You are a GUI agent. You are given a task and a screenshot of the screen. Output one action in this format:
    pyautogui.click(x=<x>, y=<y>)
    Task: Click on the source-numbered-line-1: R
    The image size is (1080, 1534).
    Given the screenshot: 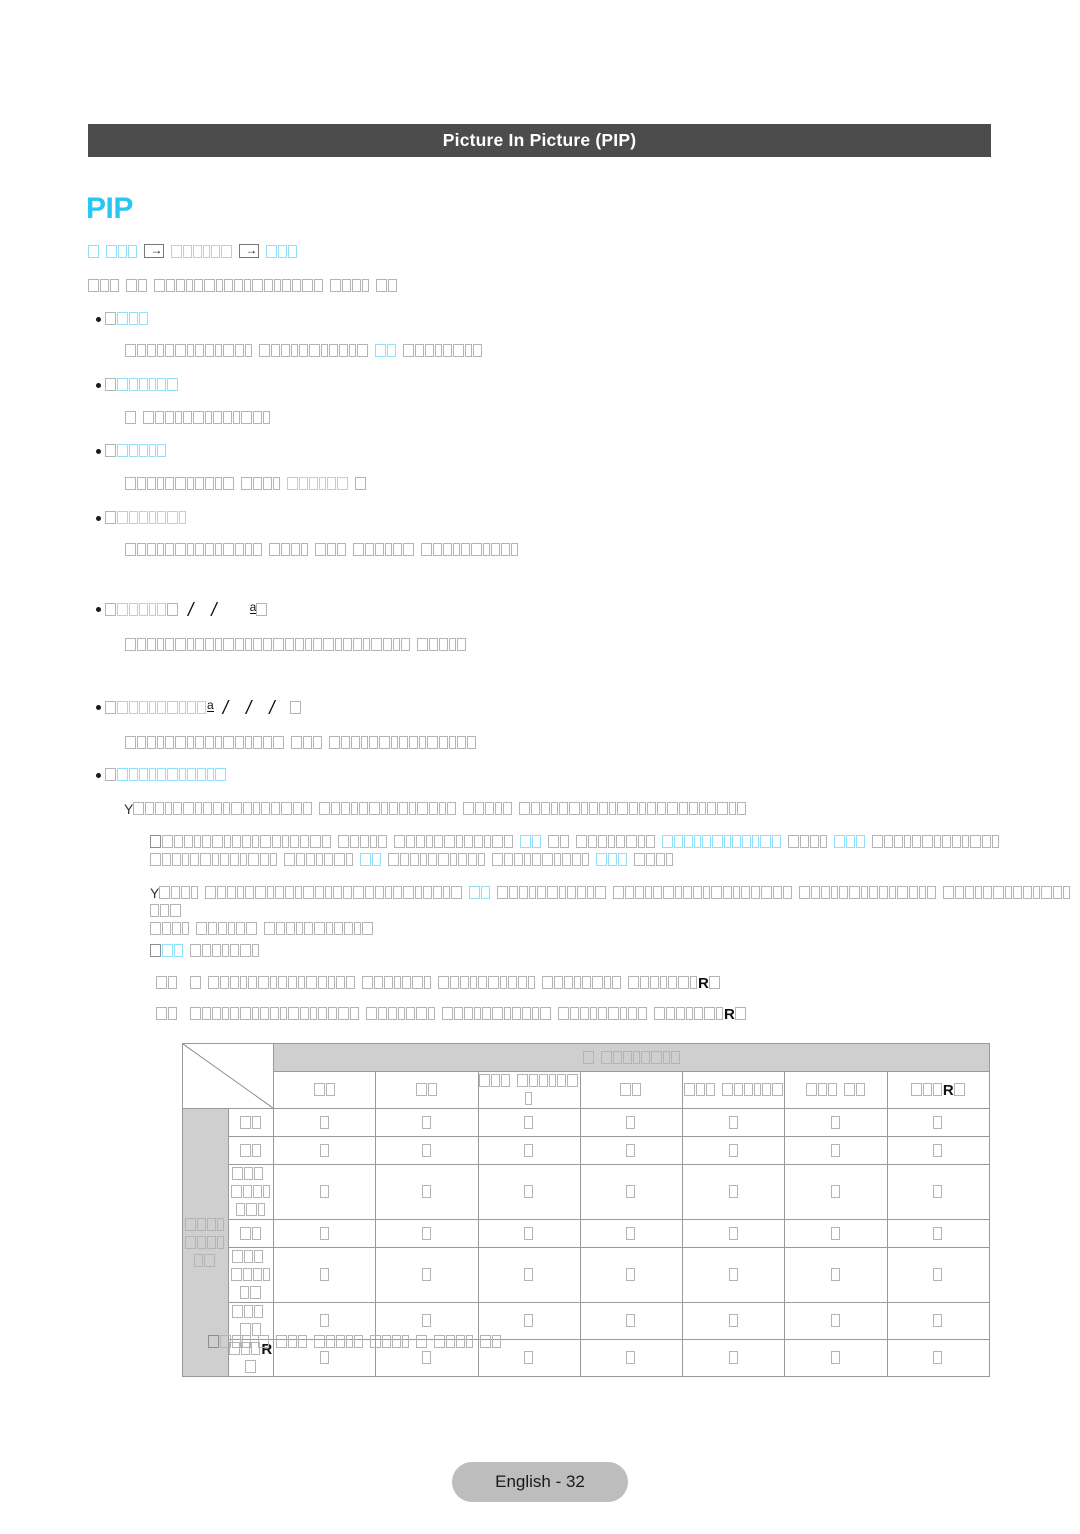 What is the action you would take?
    pyautogui.click(x=438, y=983)
    